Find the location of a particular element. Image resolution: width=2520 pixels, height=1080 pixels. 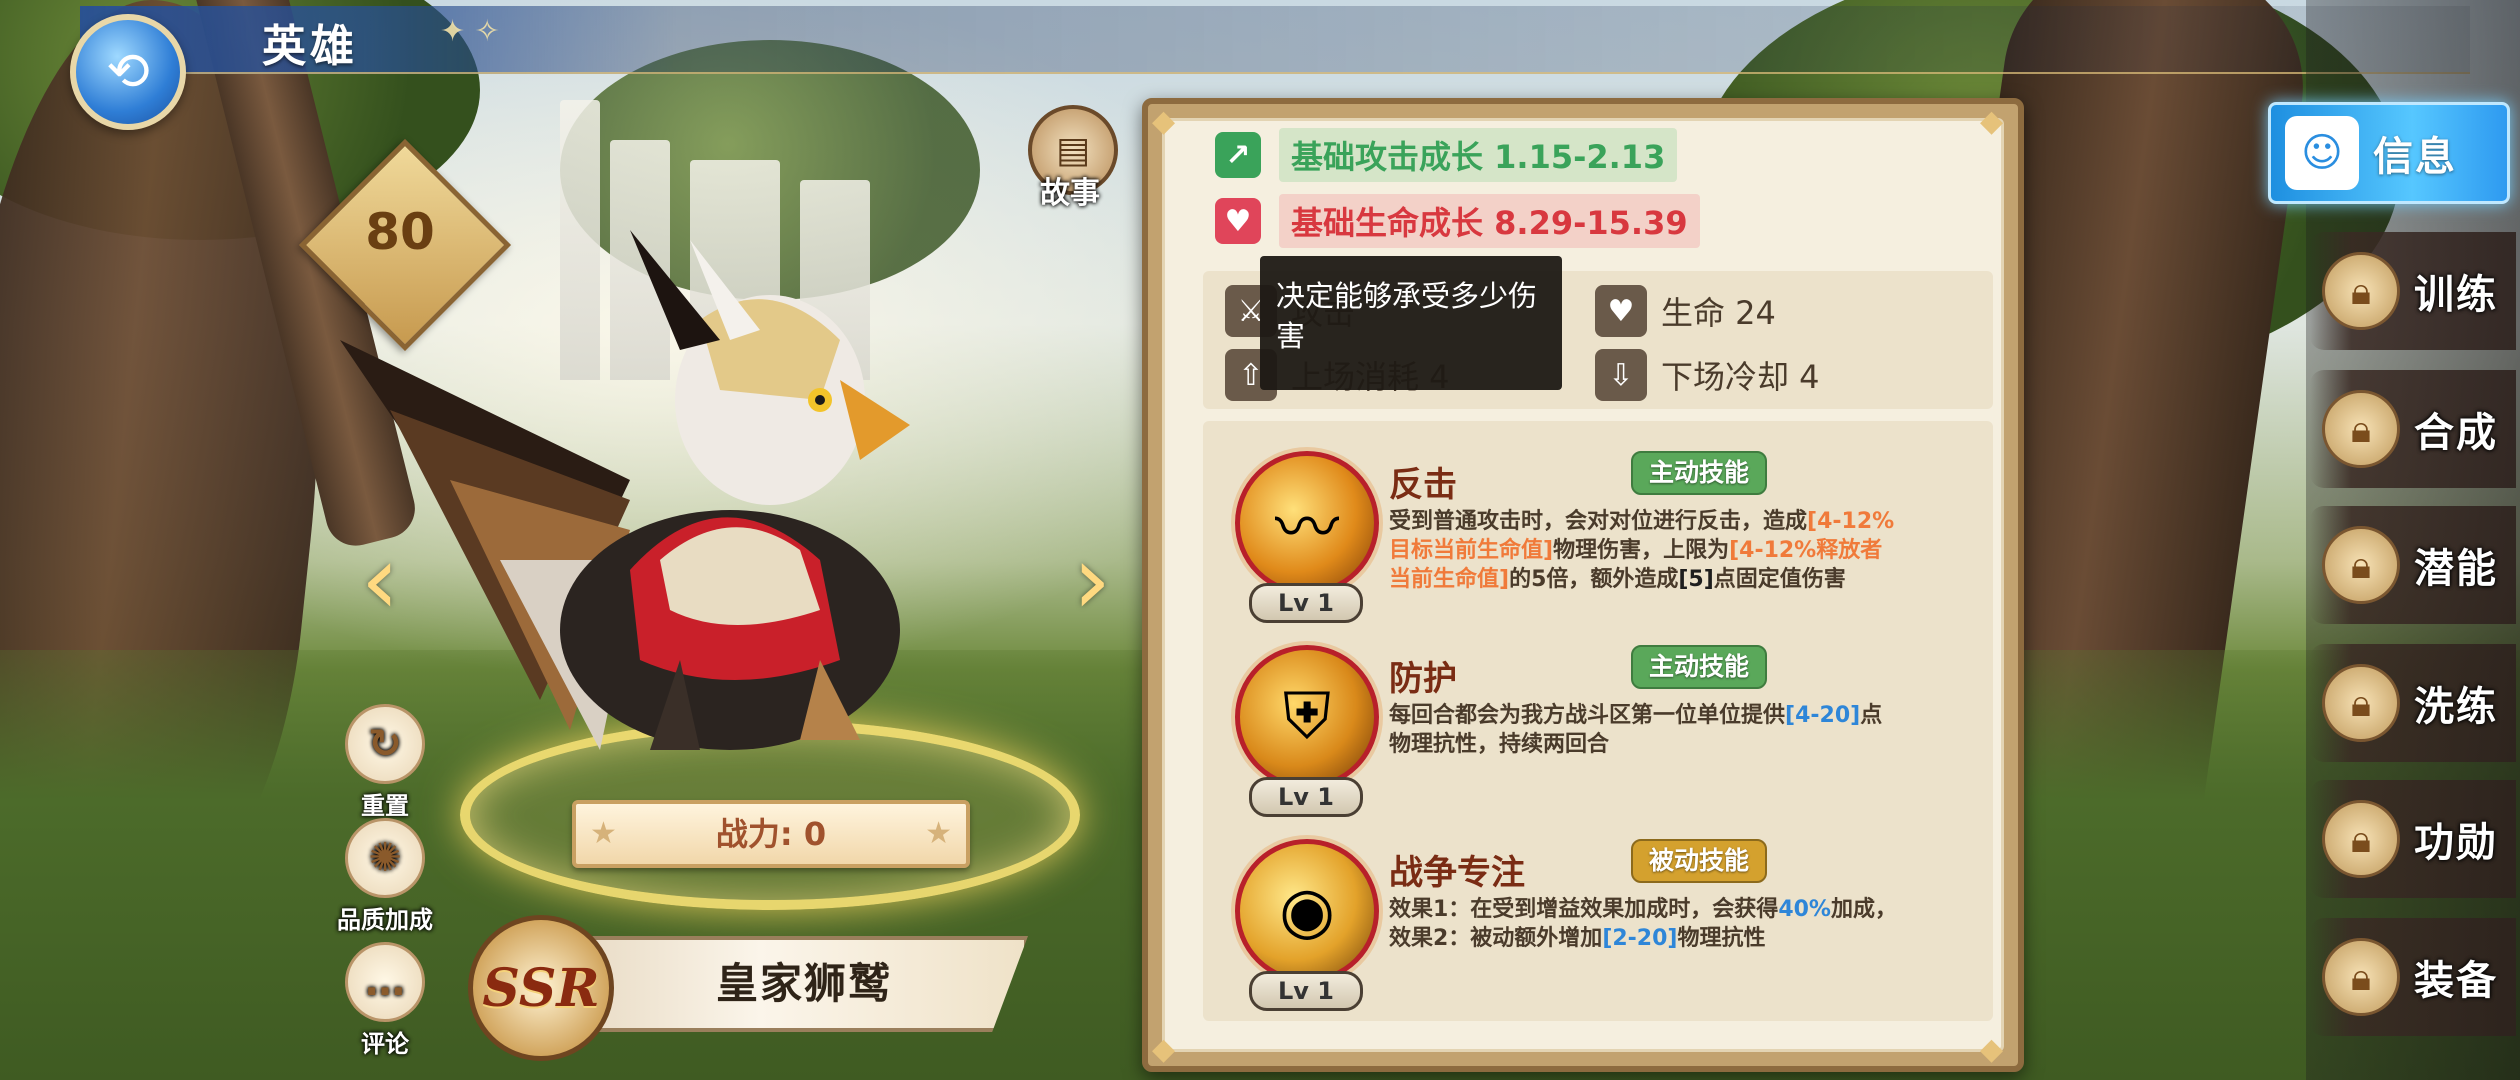

menu-item-synthesis: 🔒︎ 合成 is located at coordinates (2413, 429).